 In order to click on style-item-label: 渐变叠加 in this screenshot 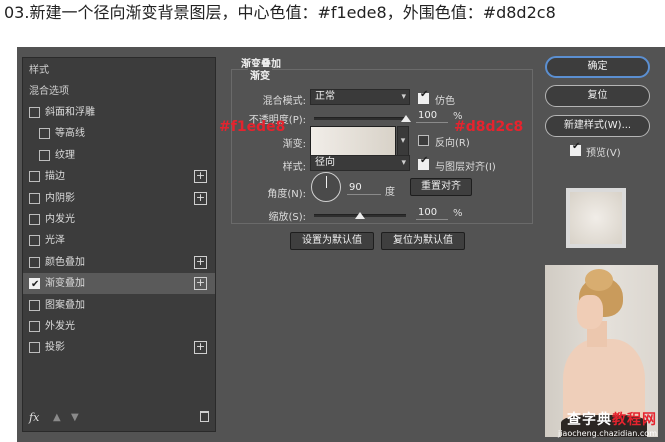, I will do `click(65, 284)`.